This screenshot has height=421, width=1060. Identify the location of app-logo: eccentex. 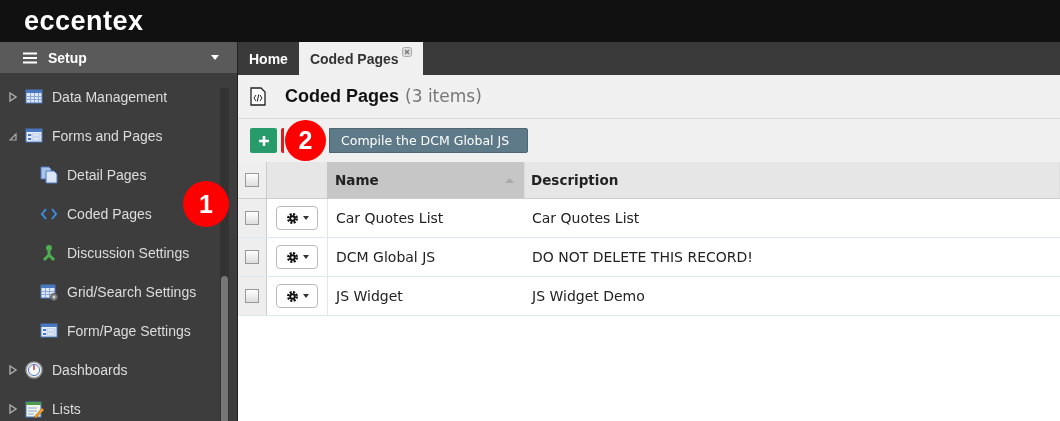
(84, 21).